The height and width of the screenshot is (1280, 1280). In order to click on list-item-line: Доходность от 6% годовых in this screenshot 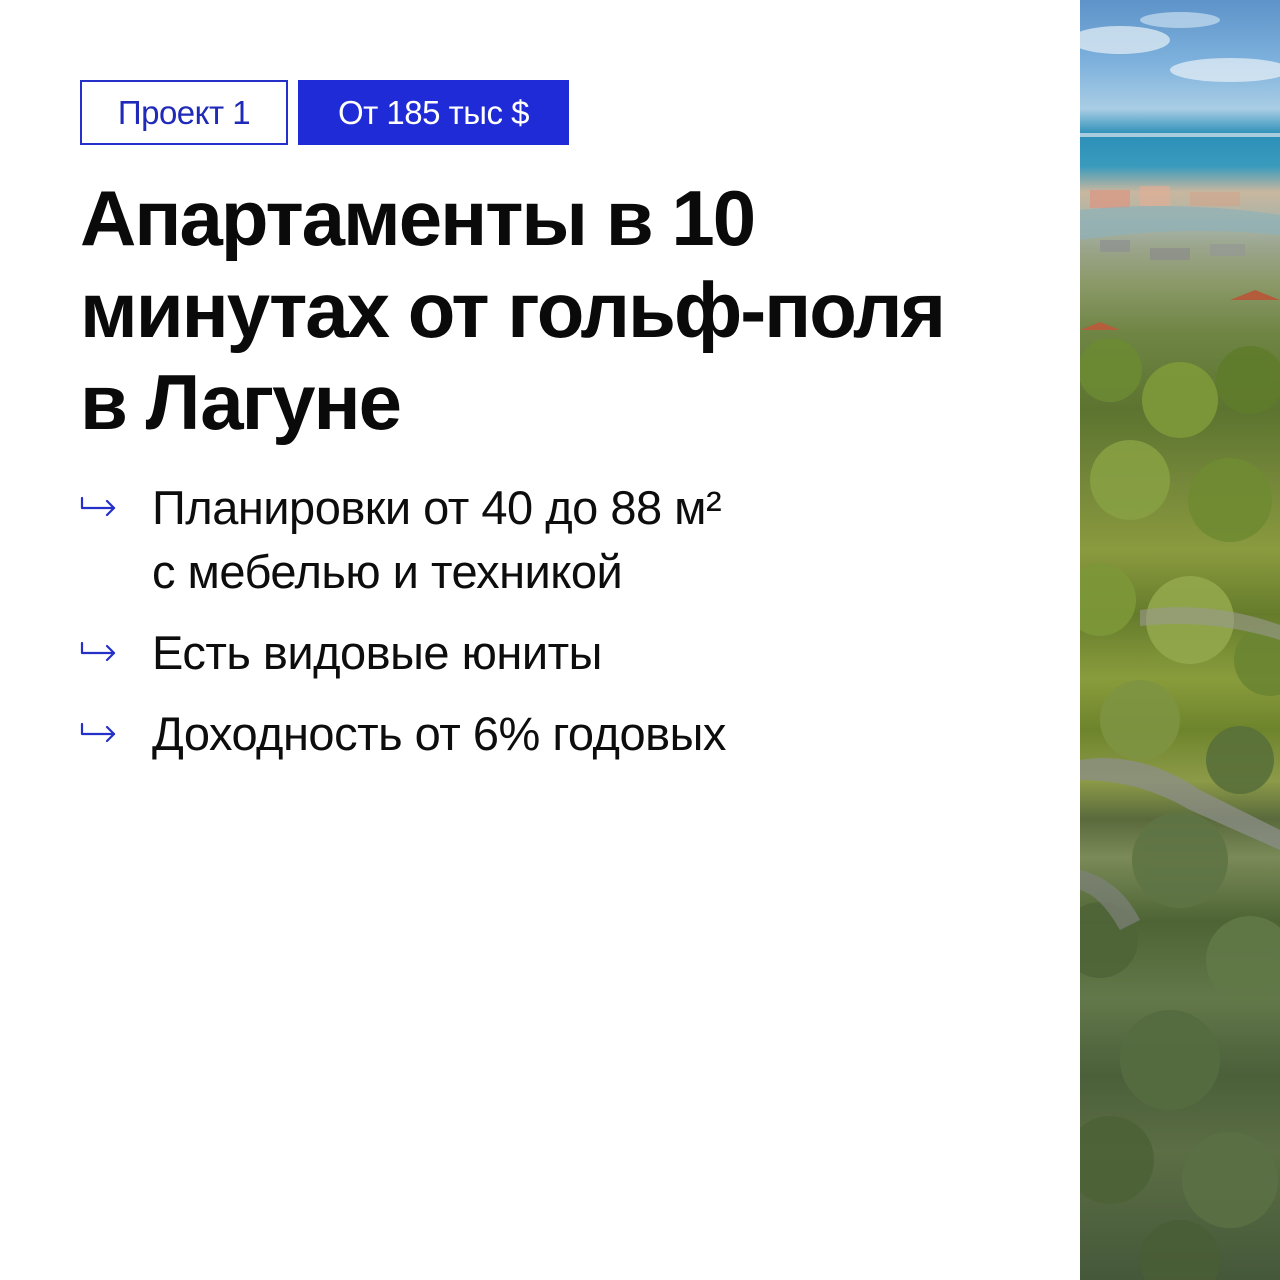, I will do `click(439, 733)`.